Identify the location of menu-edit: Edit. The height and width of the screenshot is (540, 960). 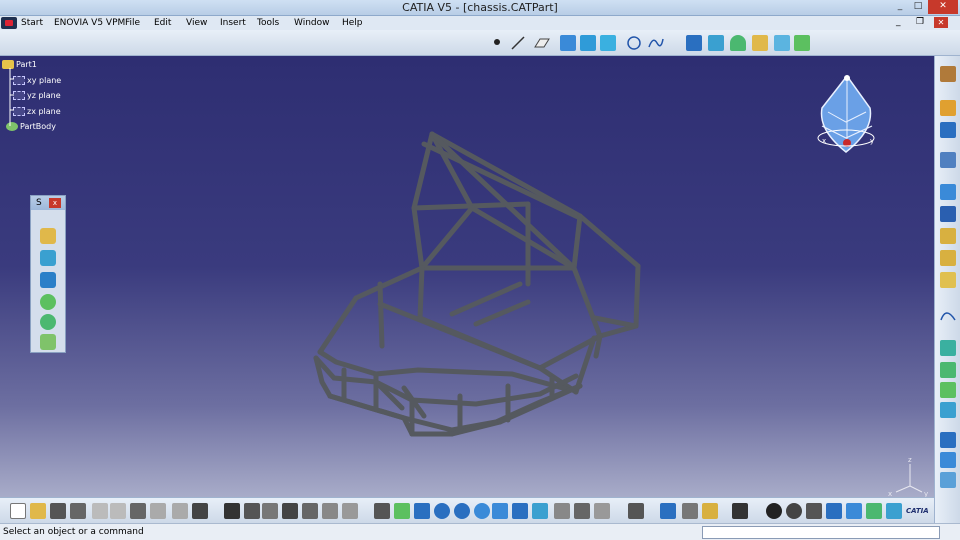
(162, 23).